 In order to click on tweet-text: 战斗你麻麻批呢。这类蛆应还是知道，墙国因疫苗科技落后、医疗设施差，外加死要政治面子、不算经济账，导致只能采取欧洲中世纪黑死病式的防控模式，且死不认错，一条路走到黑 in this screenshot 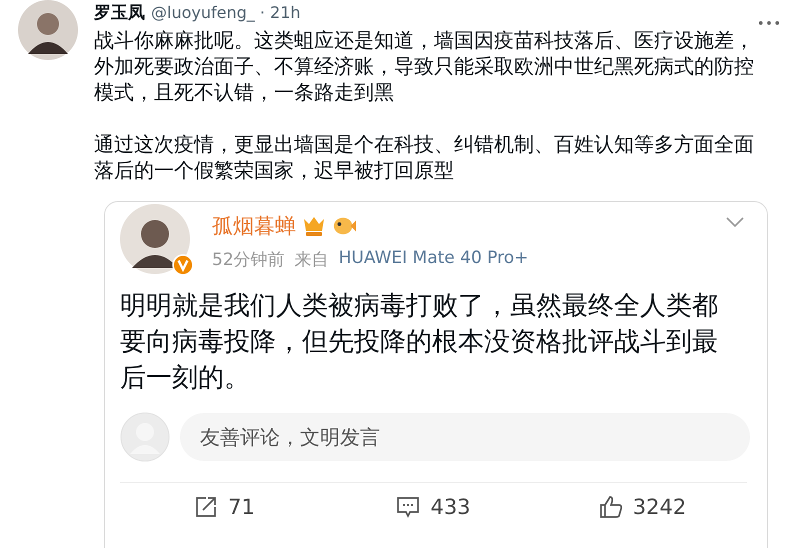, I will do `click(424, 66)`.